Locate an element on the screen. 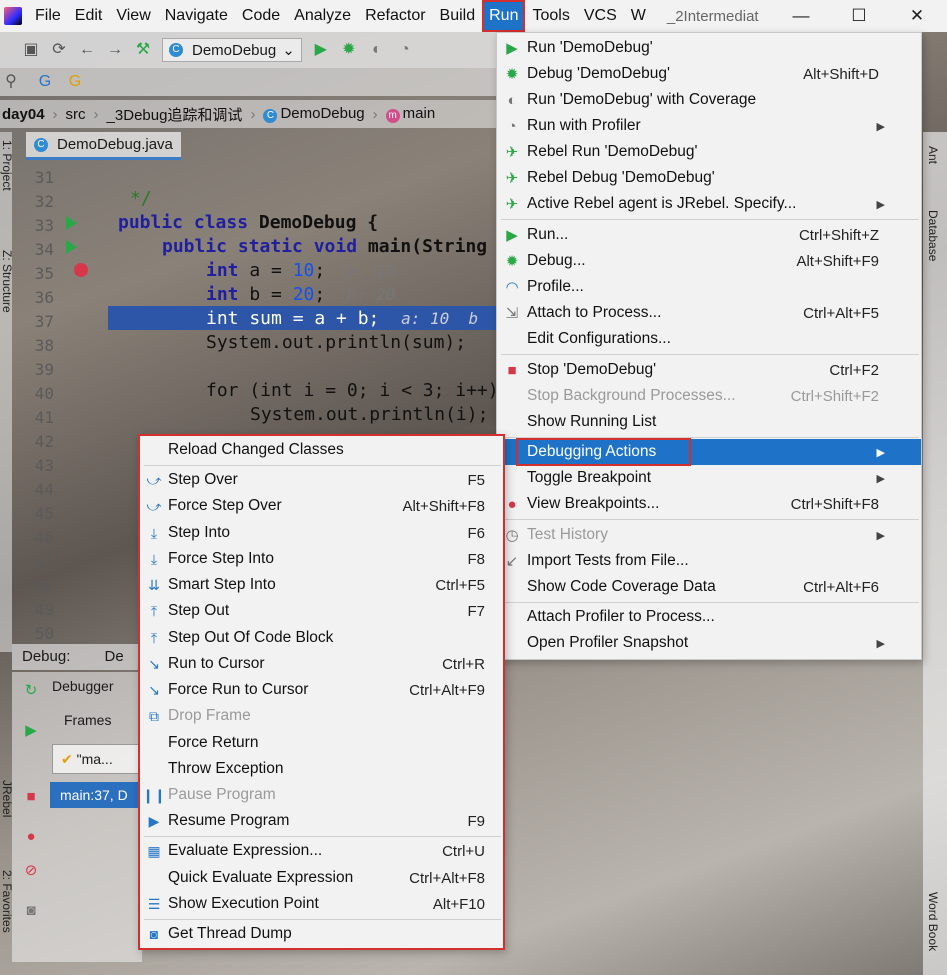  line-number: 39 is located at coordinates (44, 369).